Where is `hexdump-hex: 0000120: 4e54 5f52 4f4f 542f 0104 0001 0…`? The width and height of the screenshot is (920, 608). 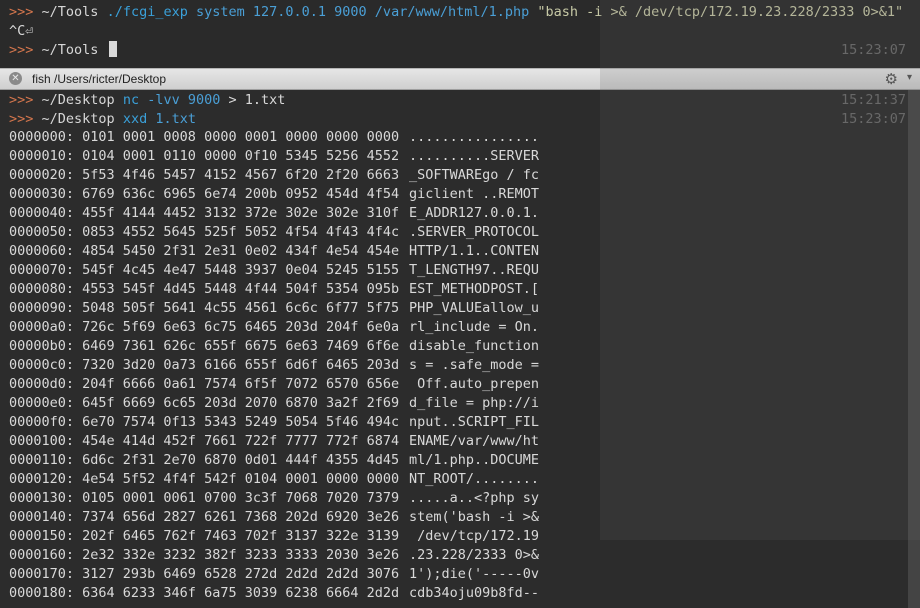
hexdump-hex: 0000120: 4e54 5f52 4f4f 542f 0104 0001 0… is located at coordinates (204, 479).